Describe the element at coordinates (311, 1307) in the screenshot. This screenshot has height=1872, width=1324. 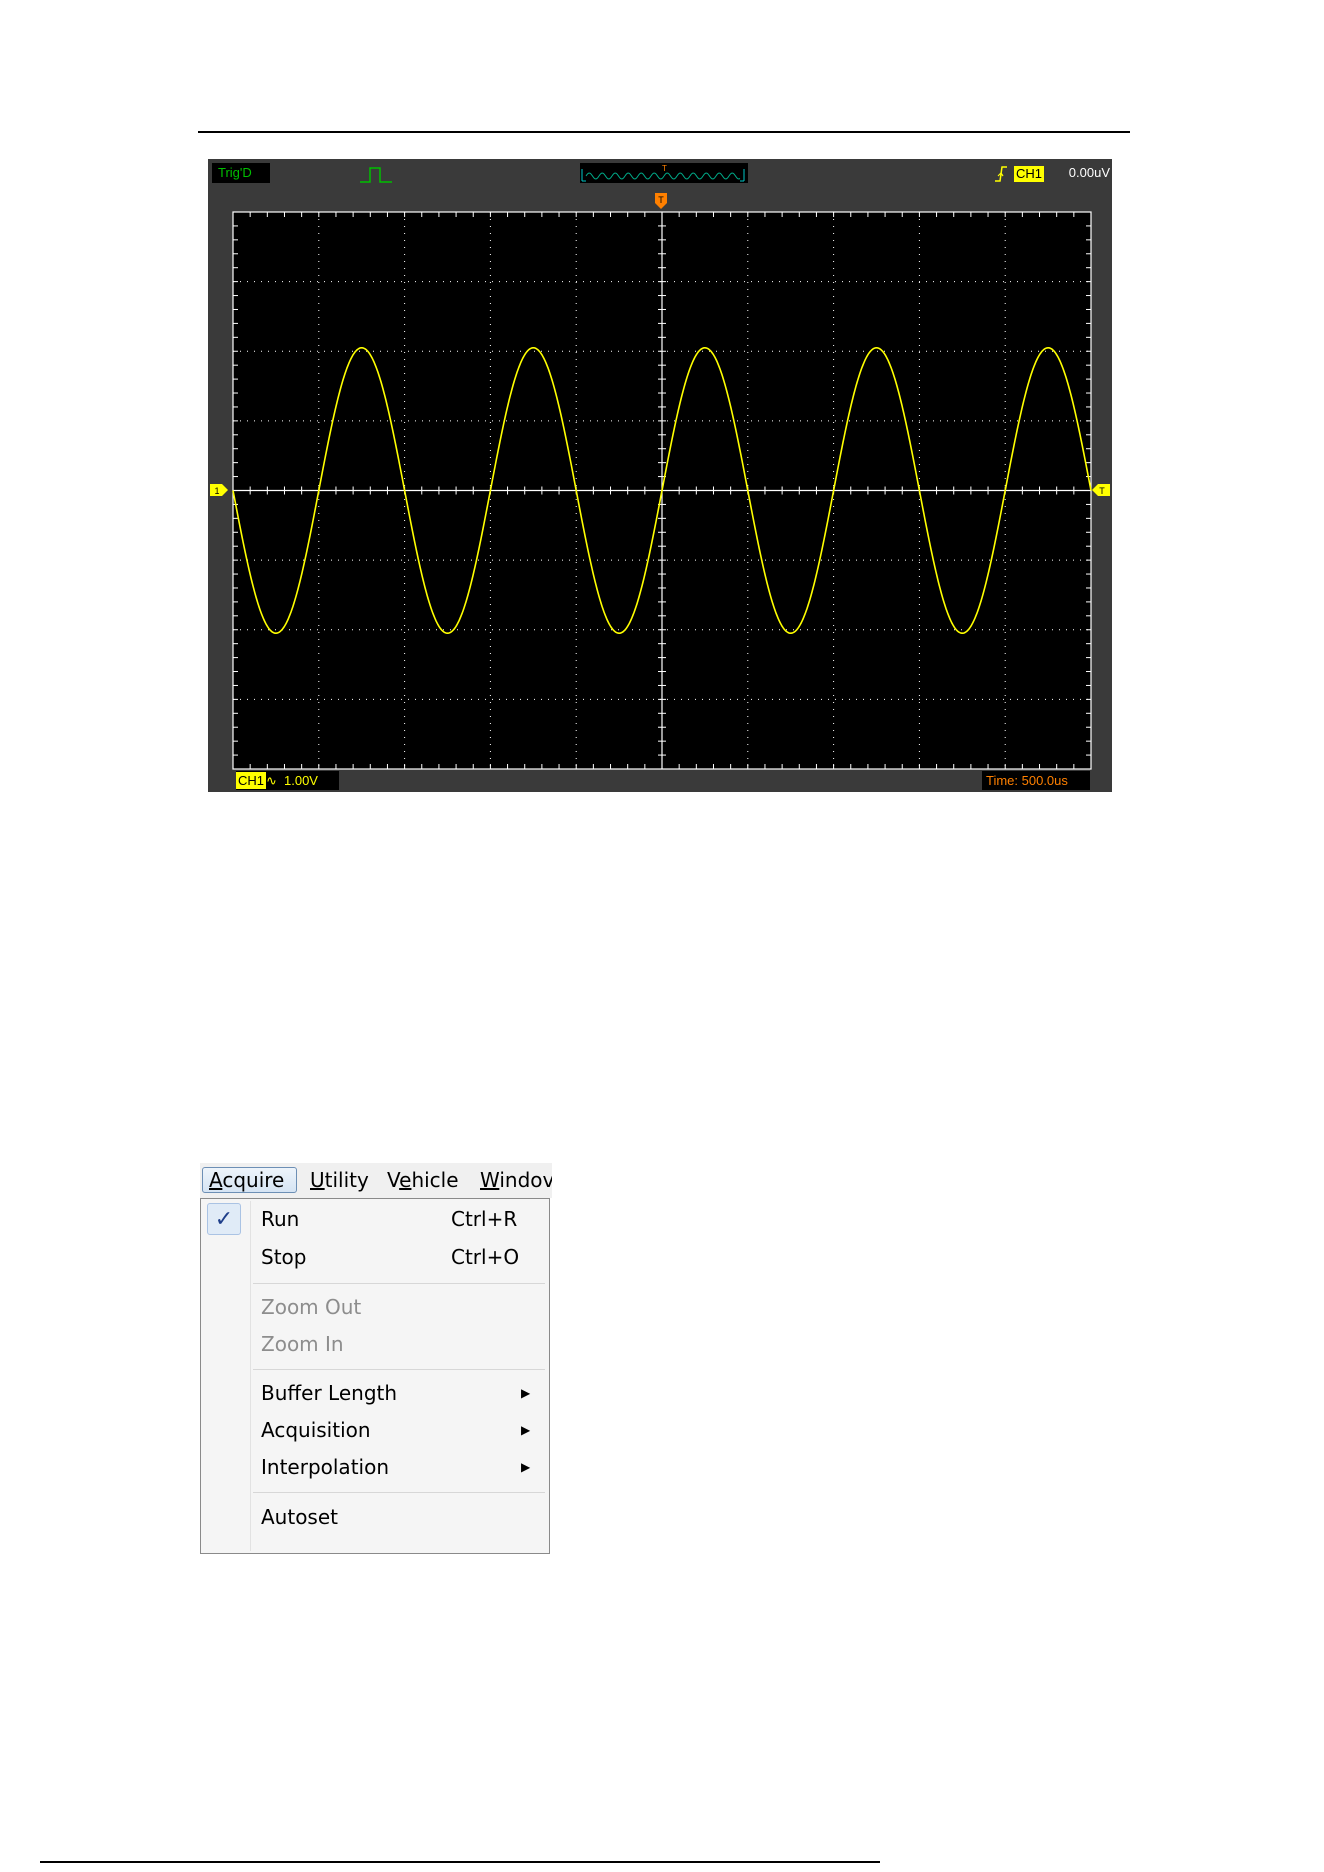
I see `menu-item-label: Zoom Out` at that location.